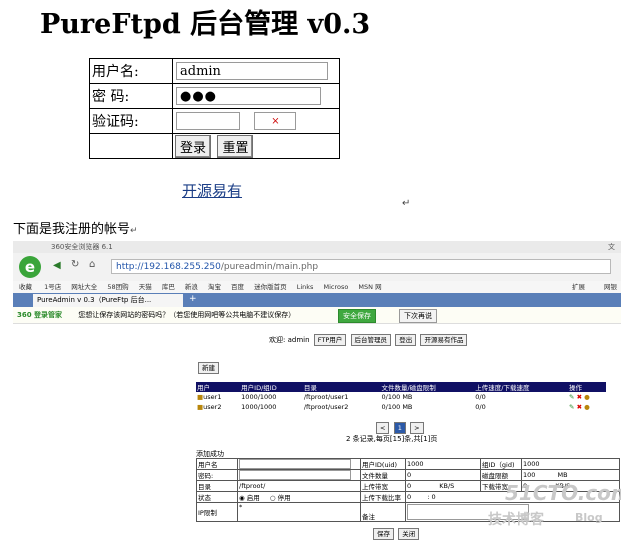 This screenshot has height=547, width=624. Describe the element at coordinates (395, 534) in the screenshot. I see `form-buttons: 保存 关闭` at that location.